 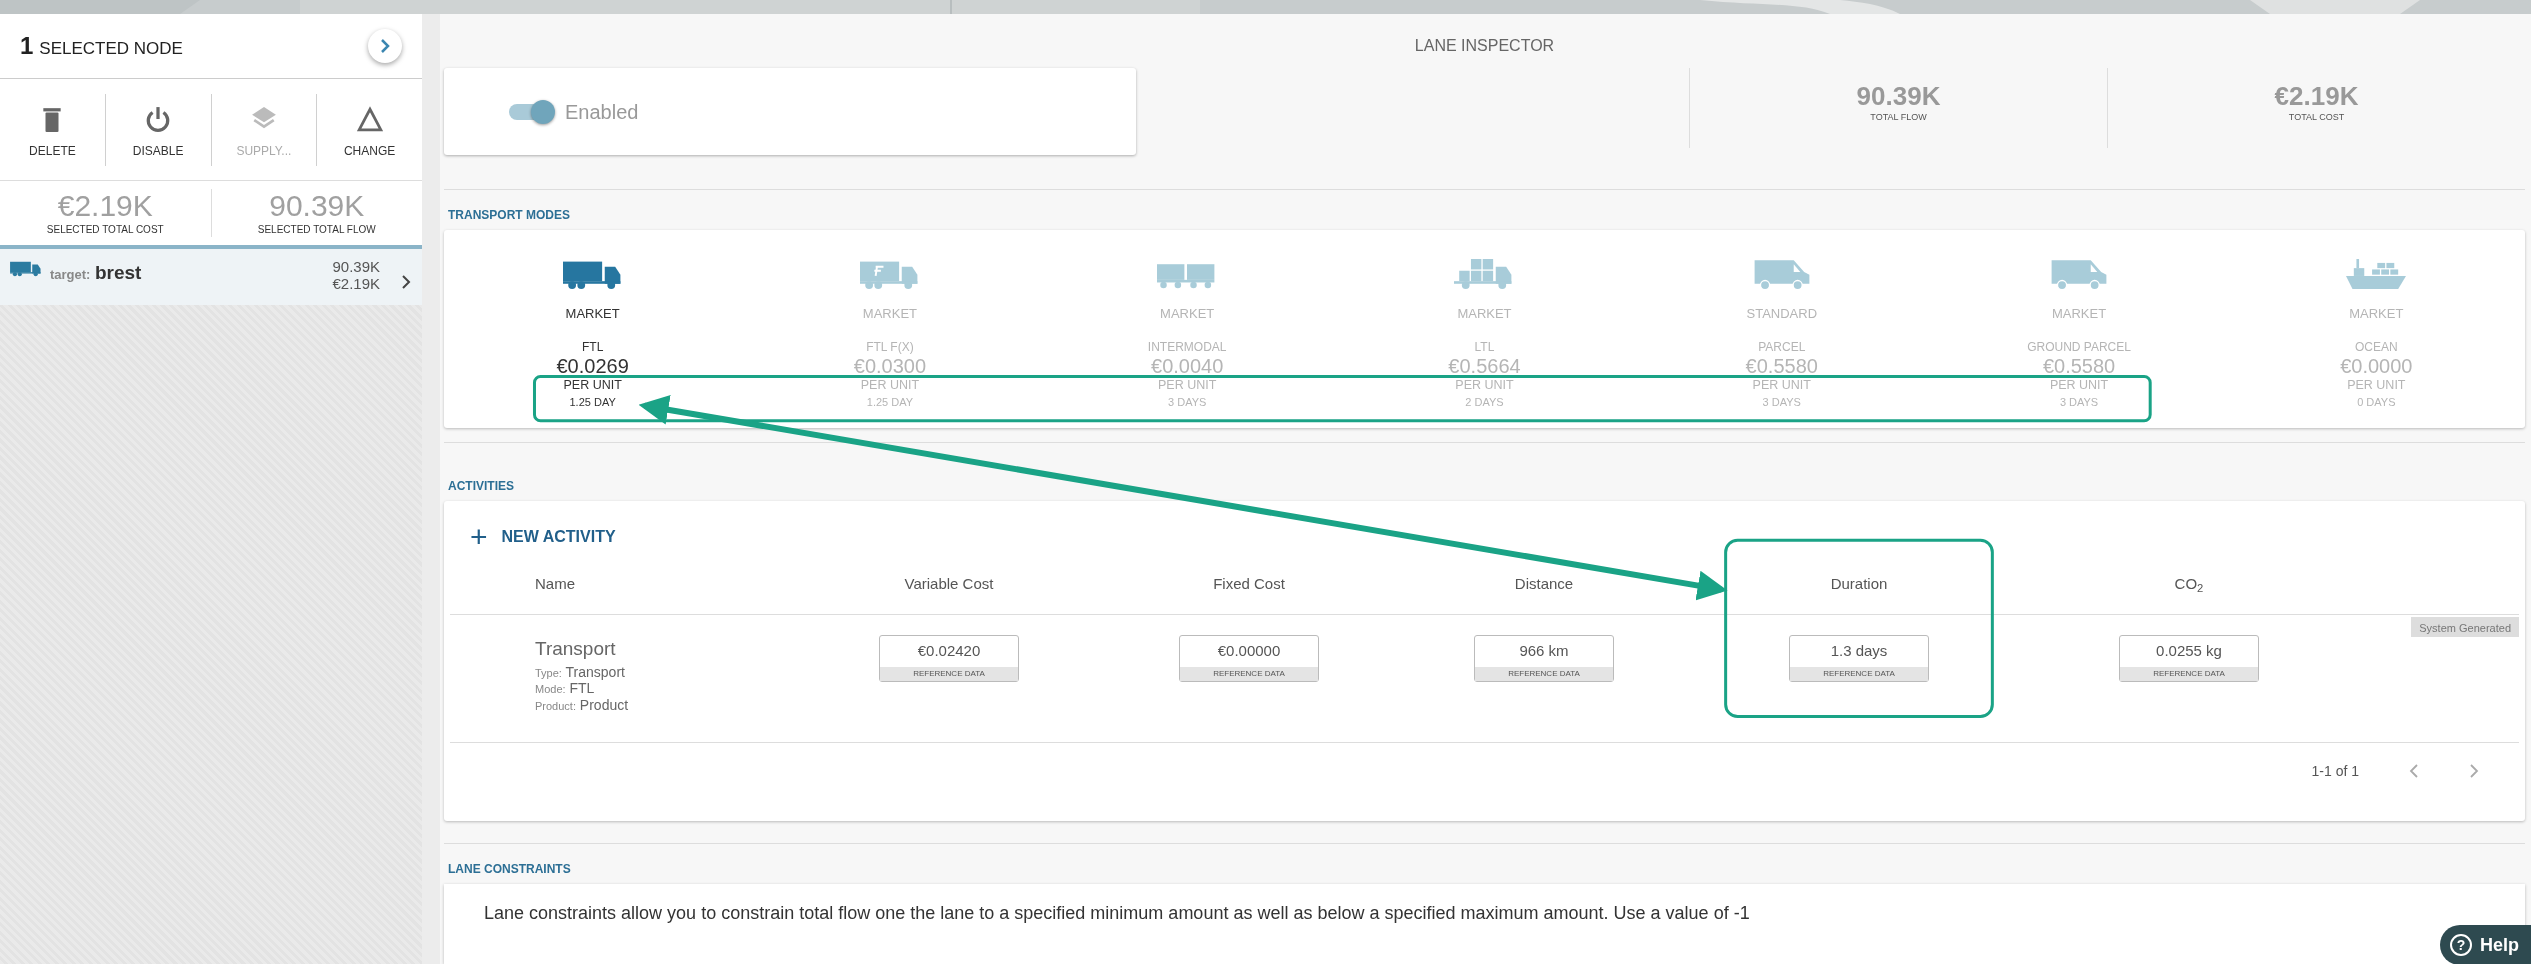 I want to click on system-generated-tag: System Generated, so click(x=2465, y=627).